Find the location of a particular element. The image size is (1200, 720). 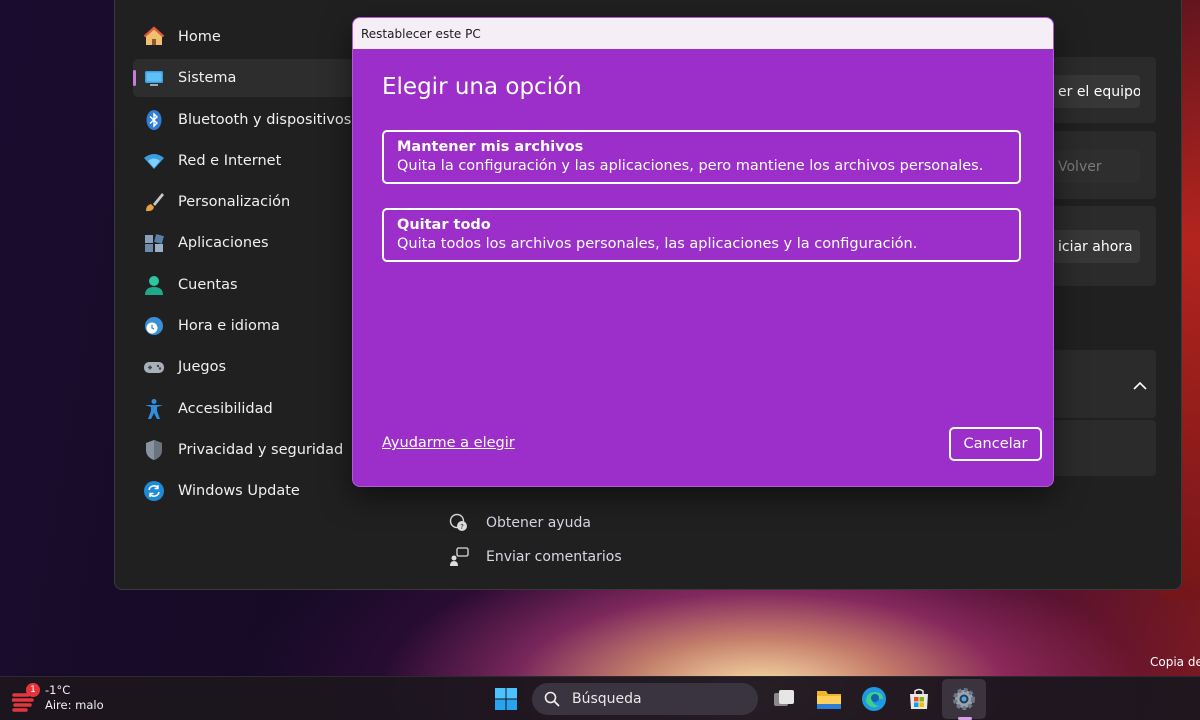

feedback-icon is located at coordinates (459, 557).